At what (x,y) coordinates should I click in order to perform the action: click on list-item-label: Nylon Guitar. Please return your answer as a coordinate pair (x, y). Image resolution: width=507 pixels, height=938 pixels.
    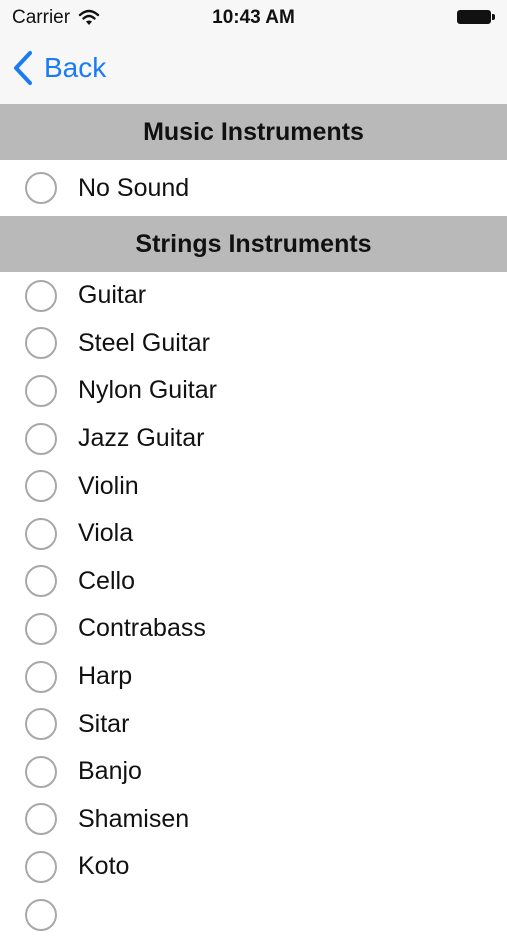
    Looking at the image, I should click on (147, 390).